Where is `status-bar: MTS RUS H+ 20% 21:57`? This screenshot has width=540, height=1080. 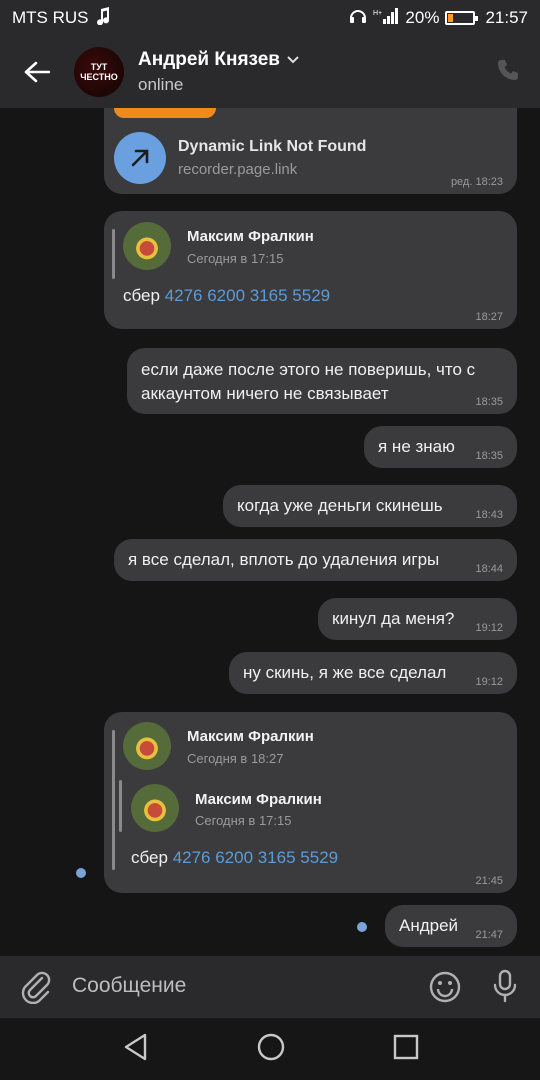
status-bar: MTS RUS H+ 20% 21:57 is located at coordinates (270, 18).